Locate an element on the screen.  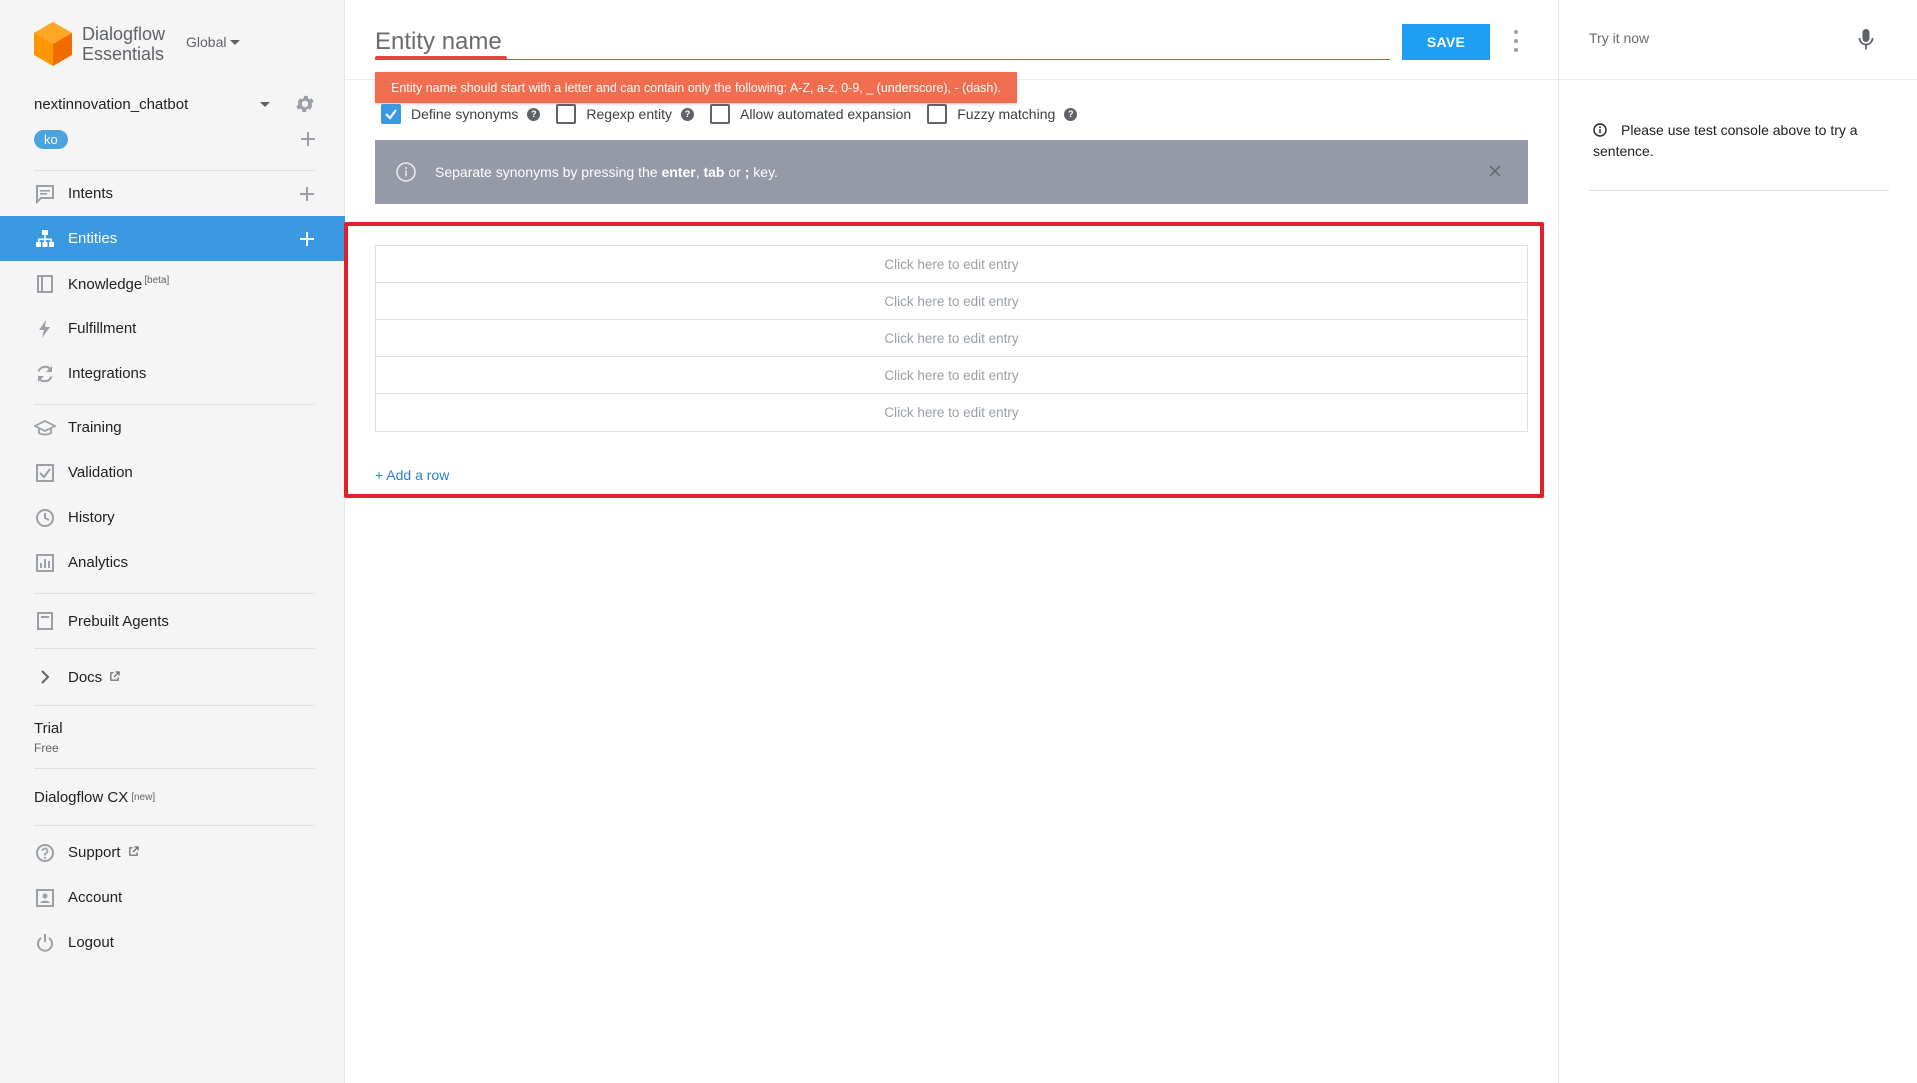
sidebar-item-docs: Docs is located at coordinates (172, 677).